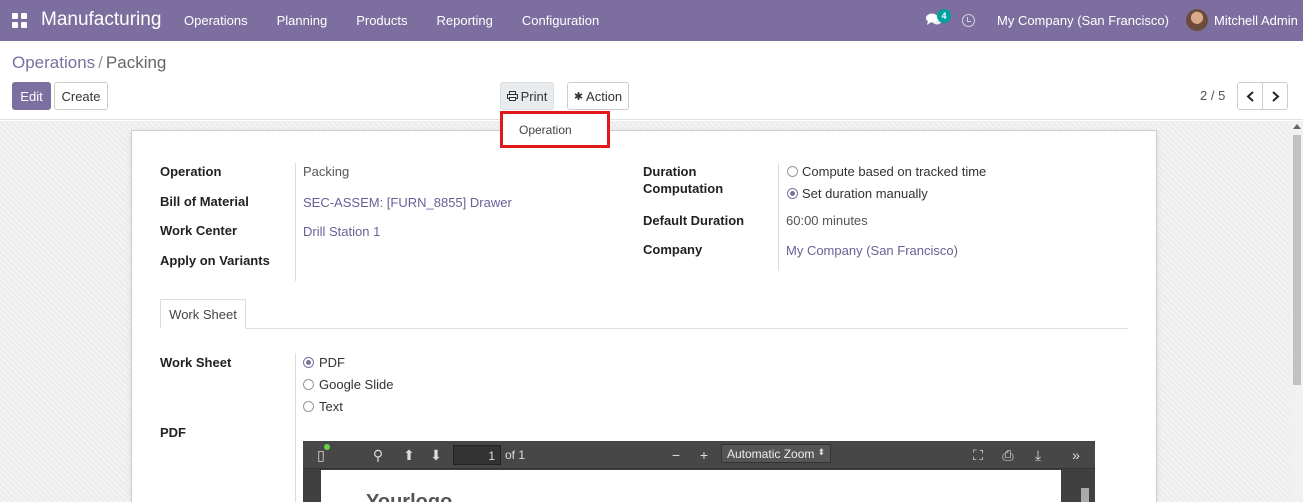  What do you see at coordinates (295, 427) in the screenshot?
I see `worksheet-divider` at bounding box center [295, 427].